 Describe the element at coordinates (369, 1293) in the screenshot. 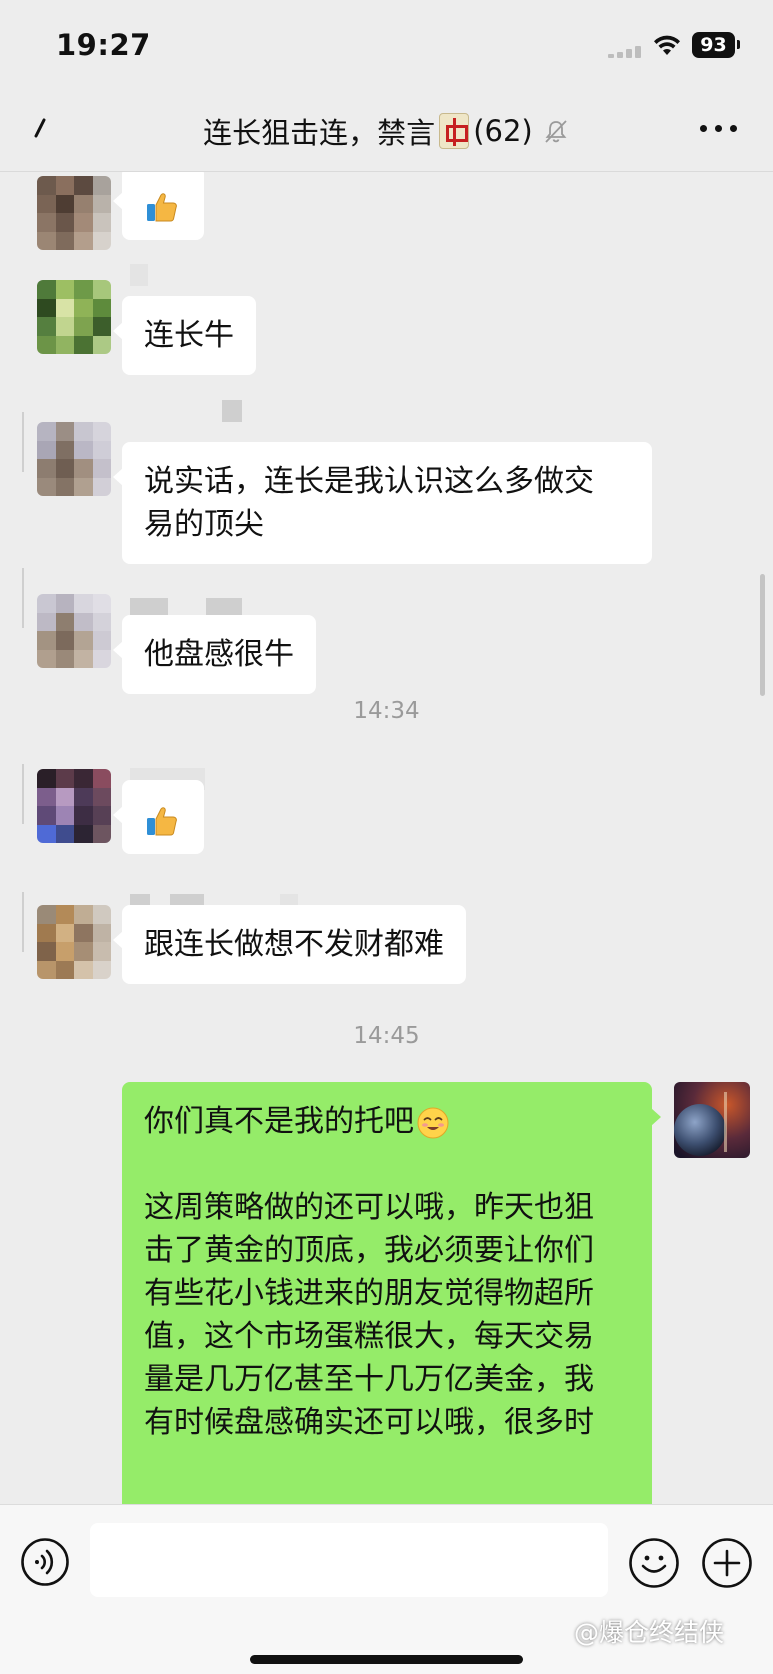

I see `message-text-line: 有些花小钱进来的朋友觉得物超所` at that location.